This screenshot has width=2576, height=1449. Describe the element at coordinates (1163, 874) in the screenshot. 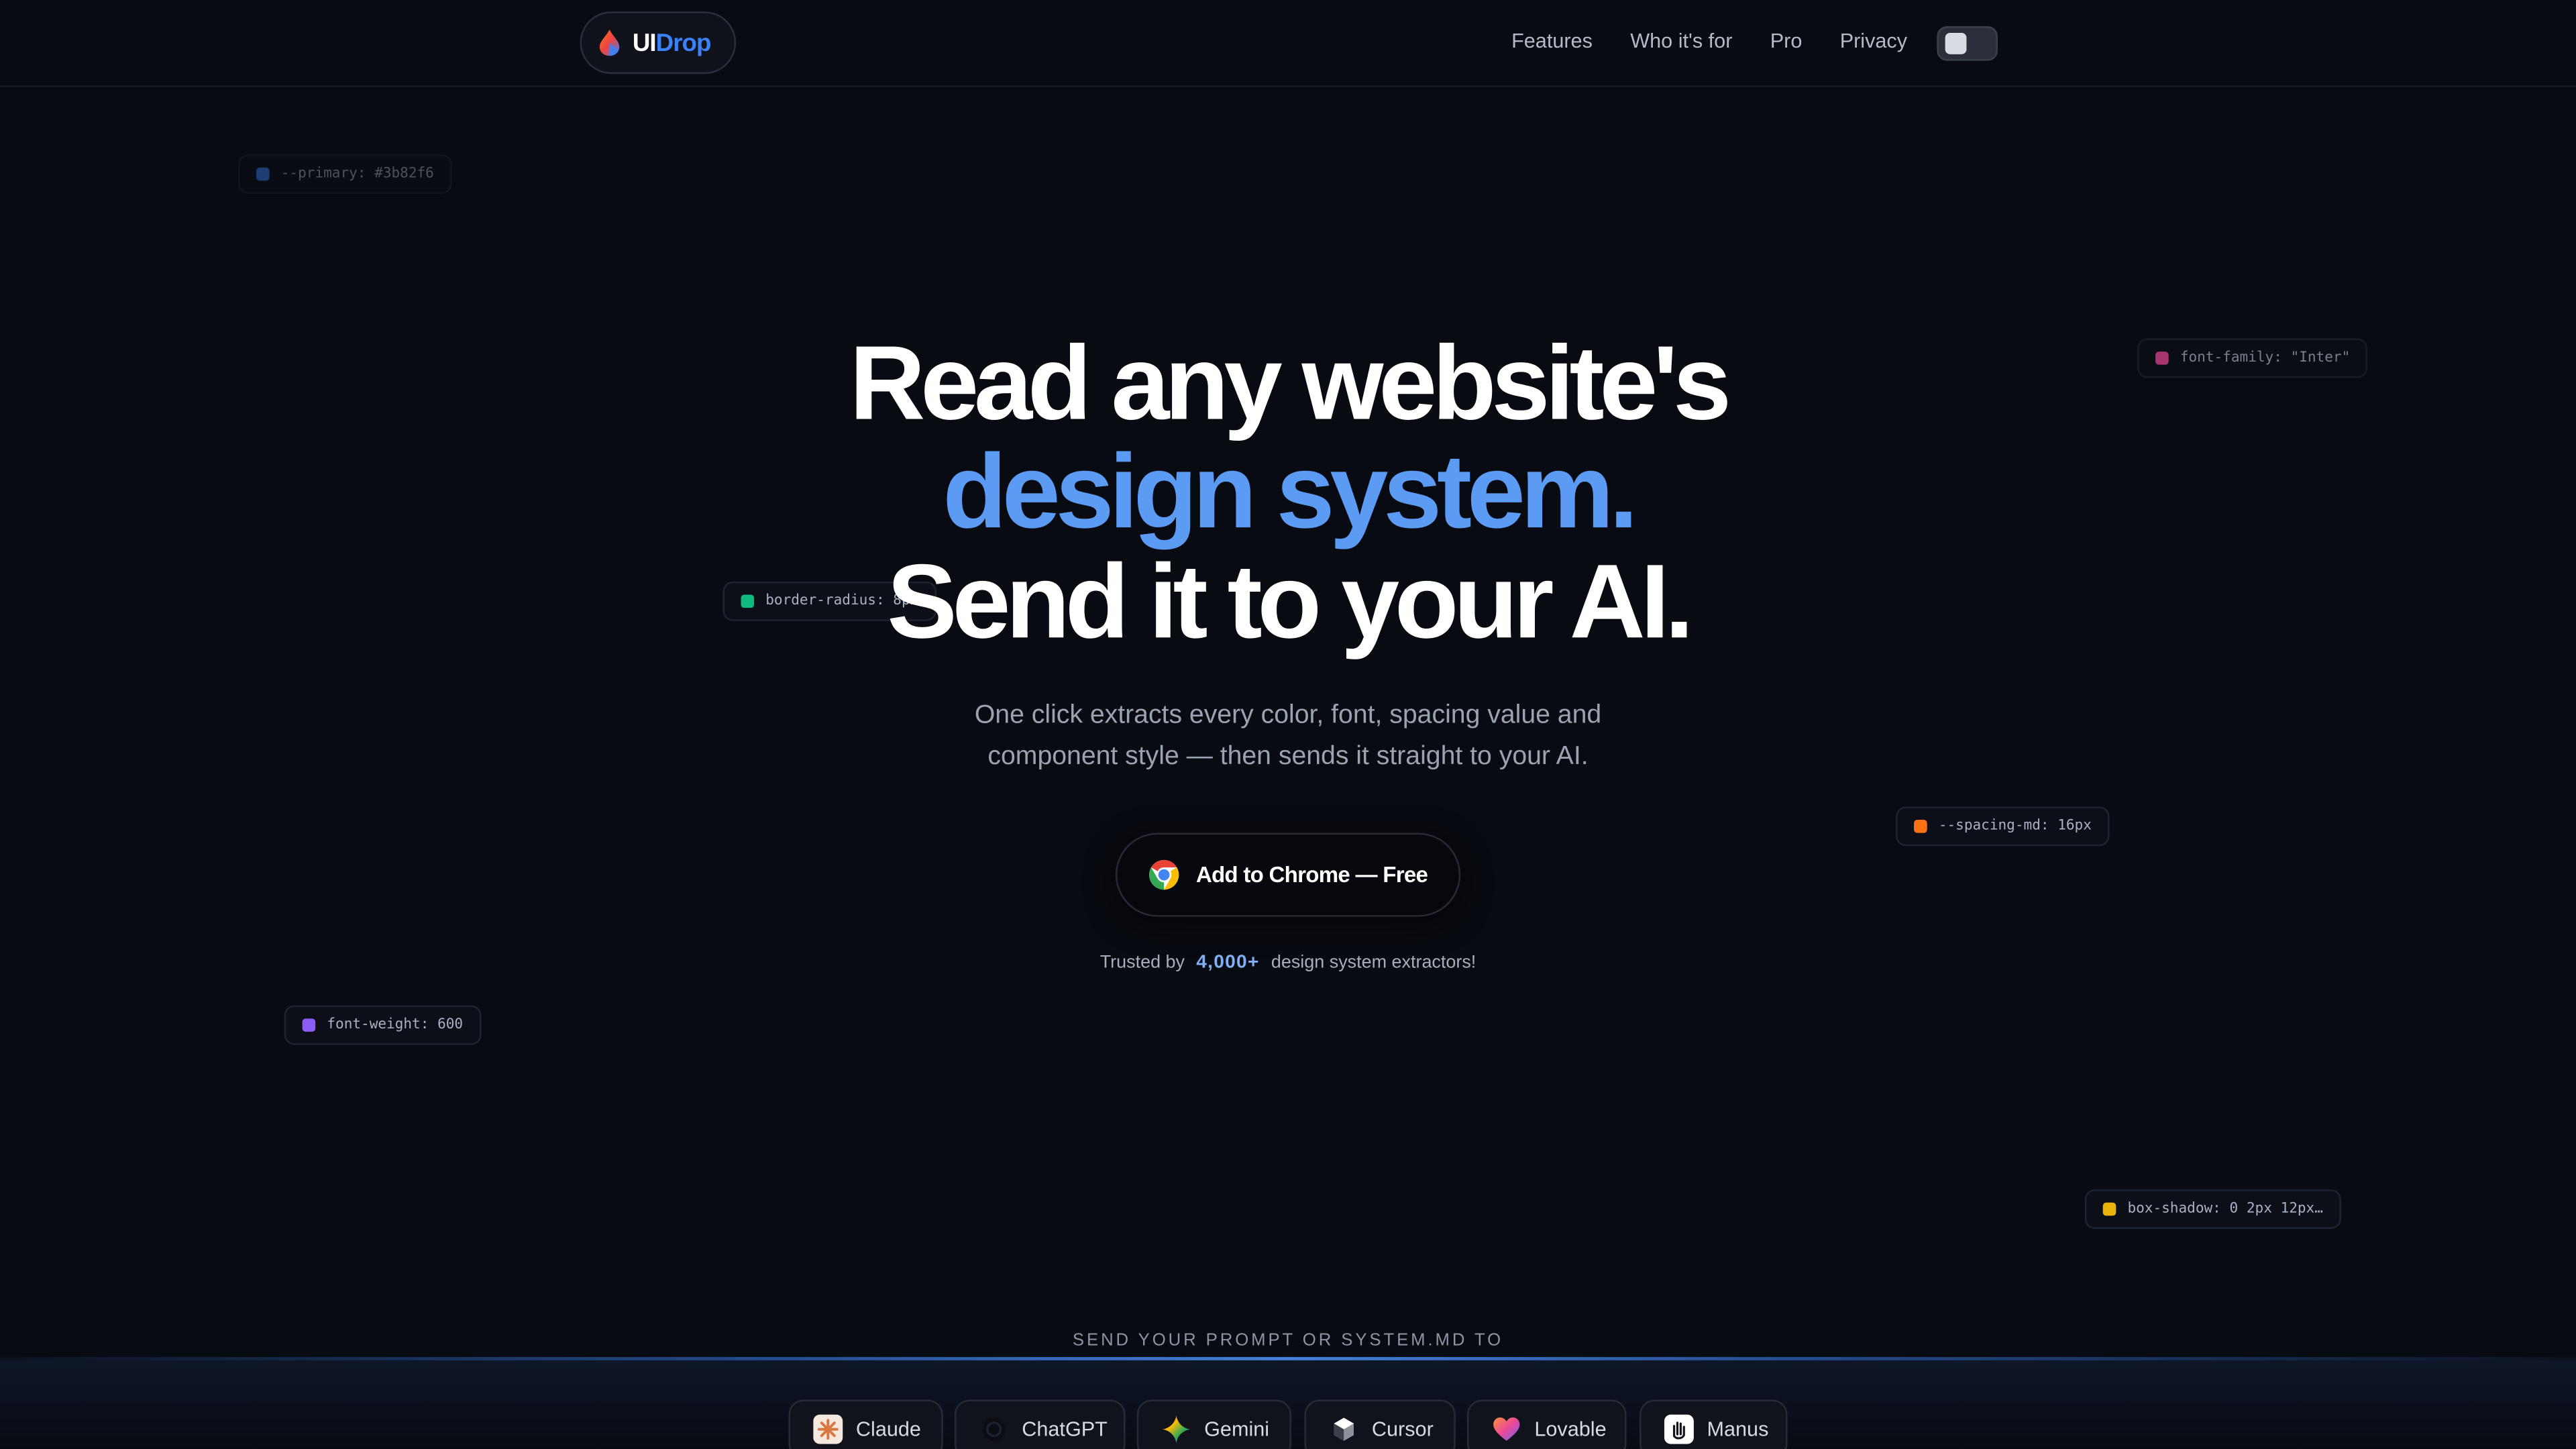

I see `chrome-icon` at that location.